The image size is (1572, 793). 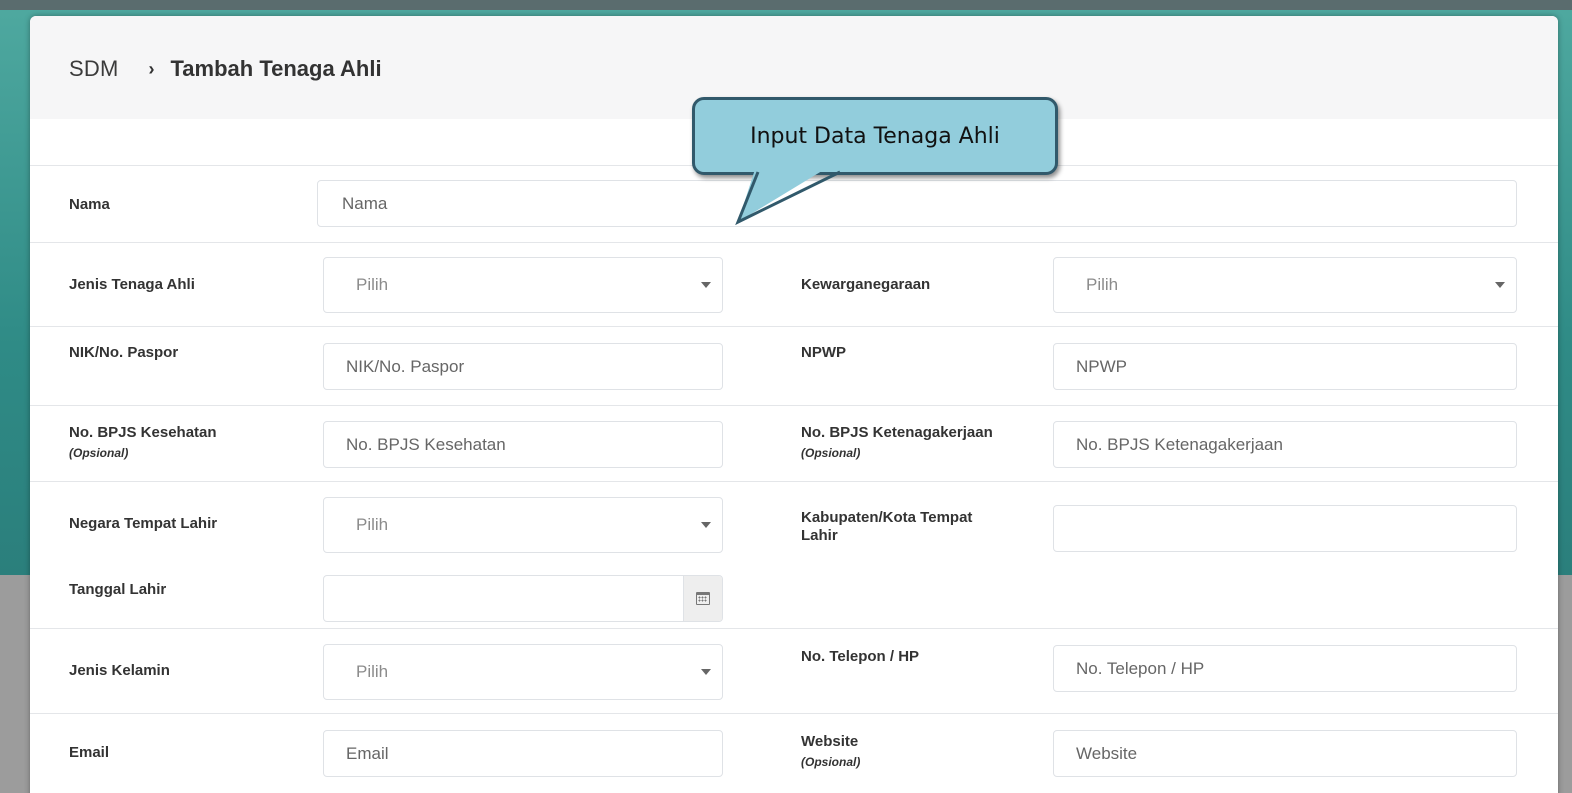 I want to click on jenis-kelamin-select: Pilih, so click(x=523, y=672).